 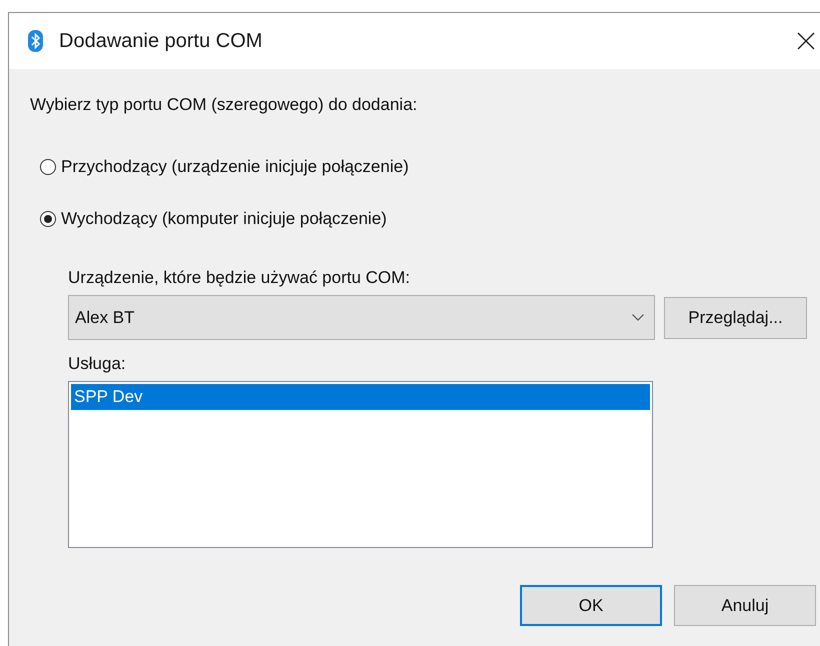 I want to click on ok-button: OK, so click(x=591, y=605).